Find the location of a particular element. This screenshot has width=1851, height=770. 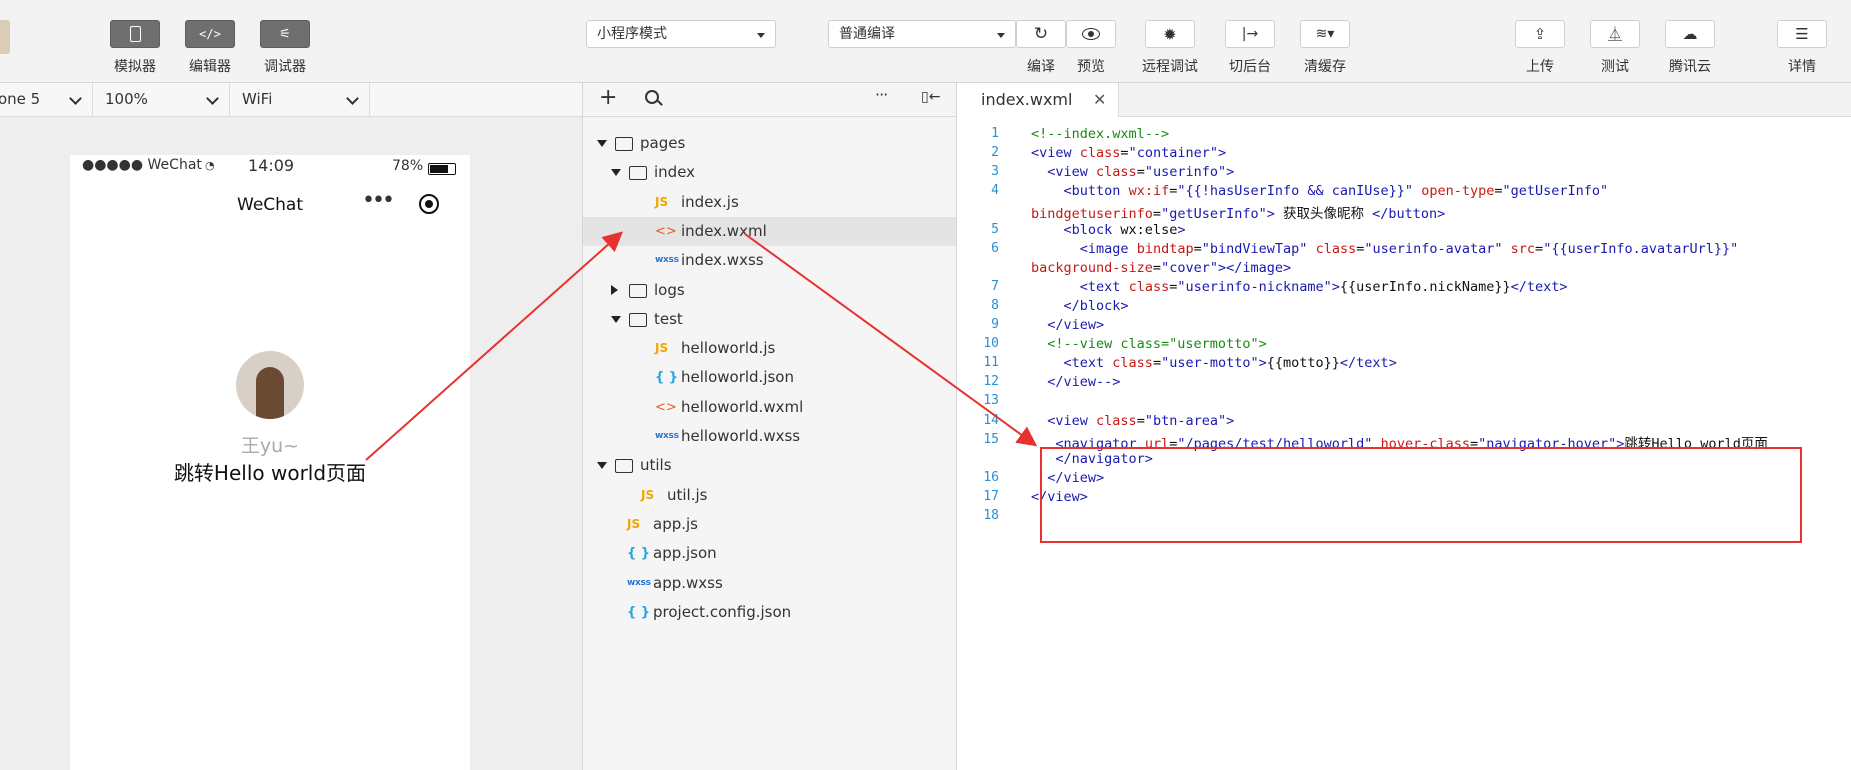

arrow-link-to-file is located at coordinates (494, 346).